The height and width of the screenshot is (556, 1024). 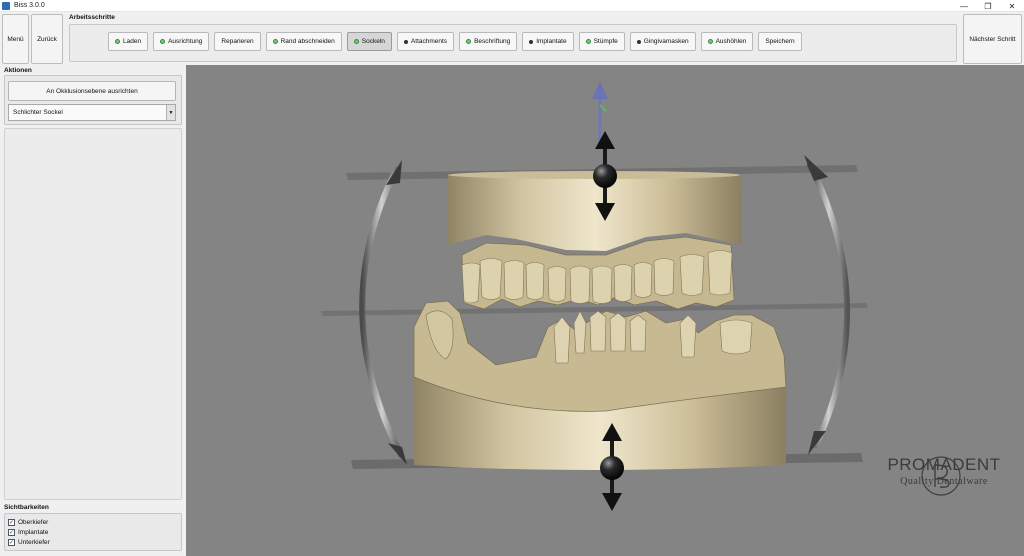 I want to click on step-rand-abschneiden-button: Rand abschneiden, so click(x=303, y=41).